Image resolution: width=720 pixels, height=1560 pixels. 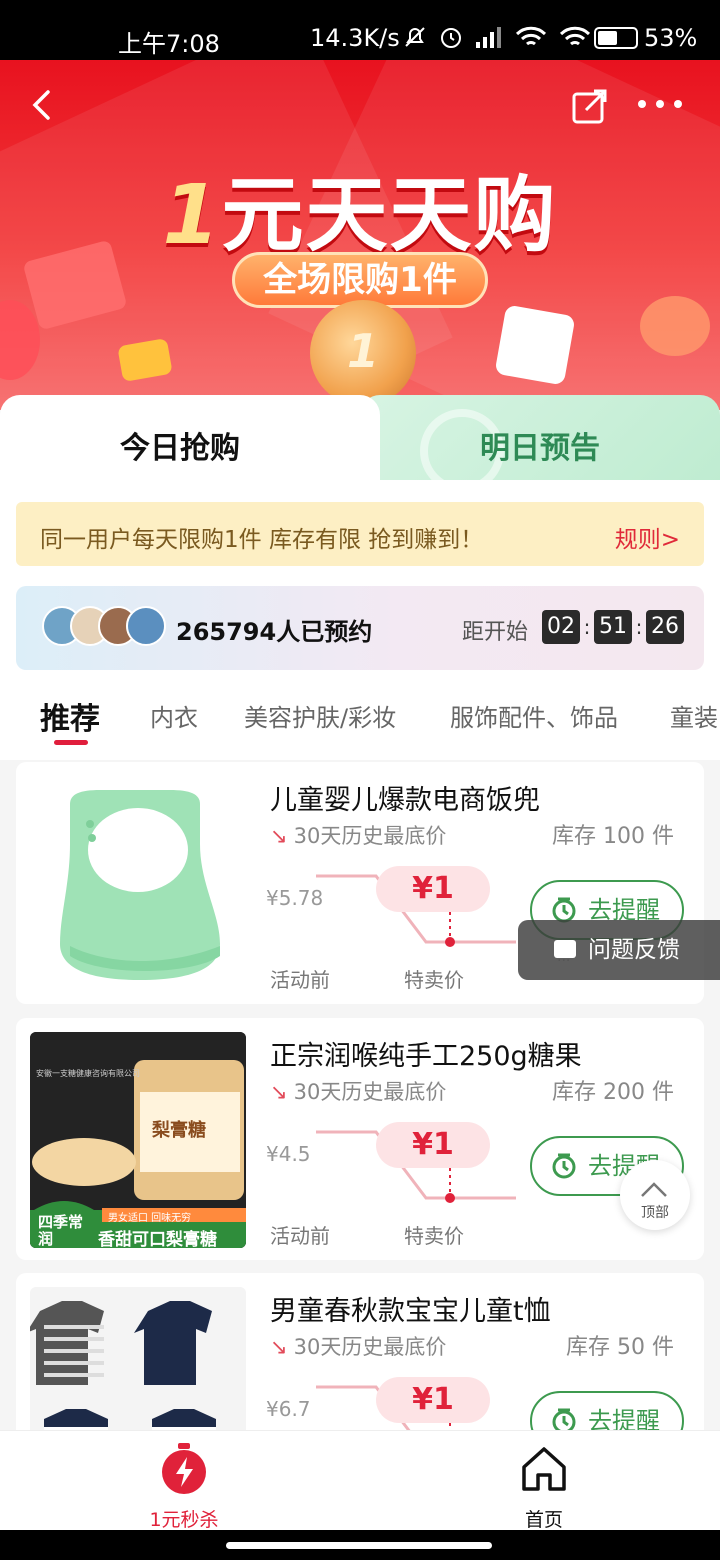 I want to click on day-tabs: 明日预告 今日抢购, so click(x=360, y=444).